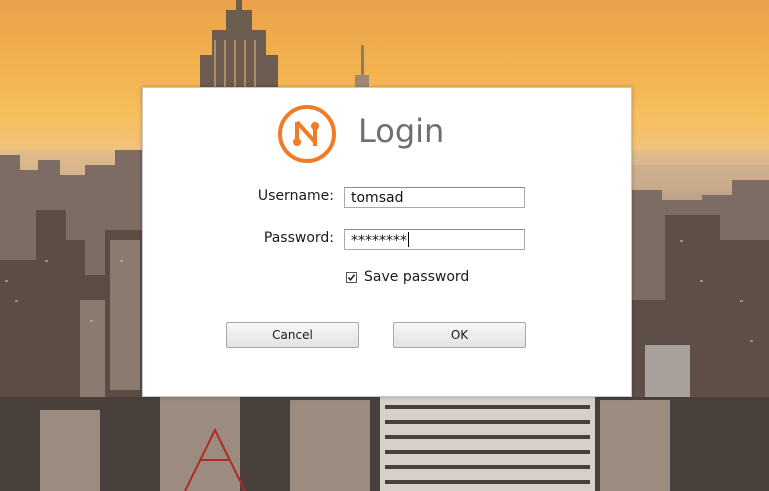 The height and width of the screenshot is (491, 769). Describe the element at coordinates (298, 238) in the screenshot. I see `password-label: Password:` at that location.